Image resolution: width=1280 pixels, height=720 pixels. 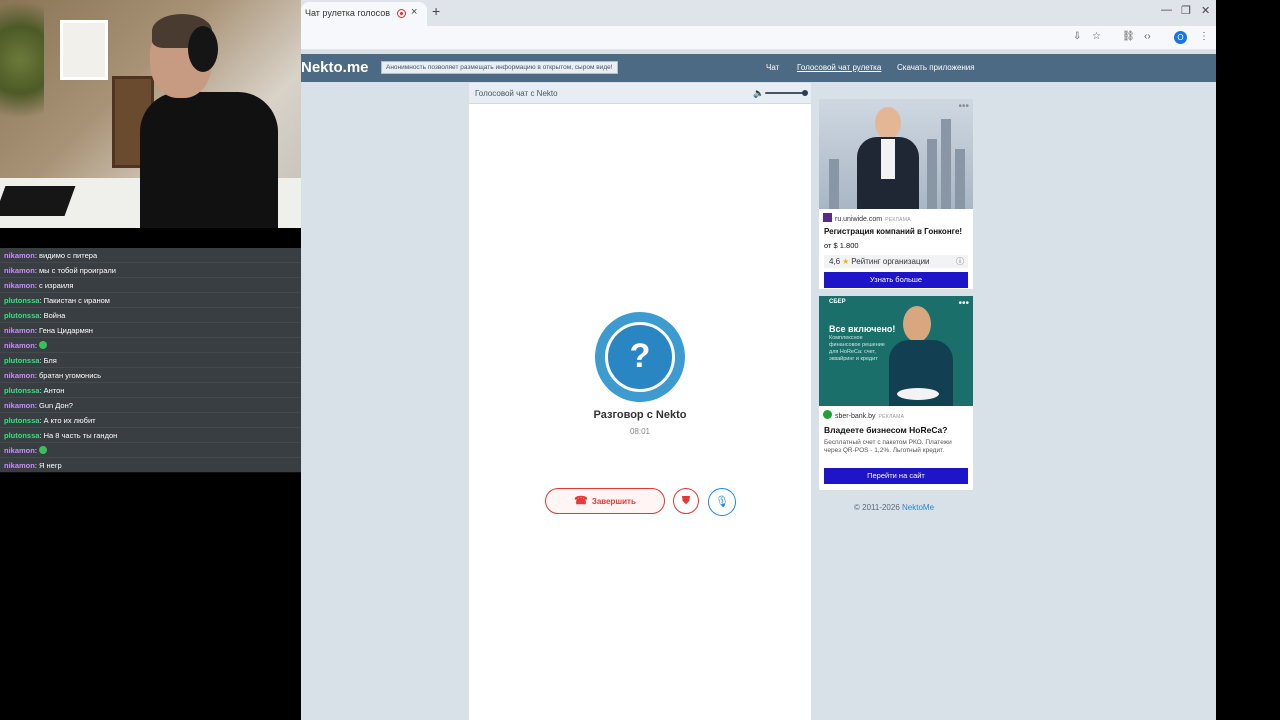 What do you see at coordinates (846, 261) in the screenshot?
I see `star-icon: ★` at bounding box center [846, 261].